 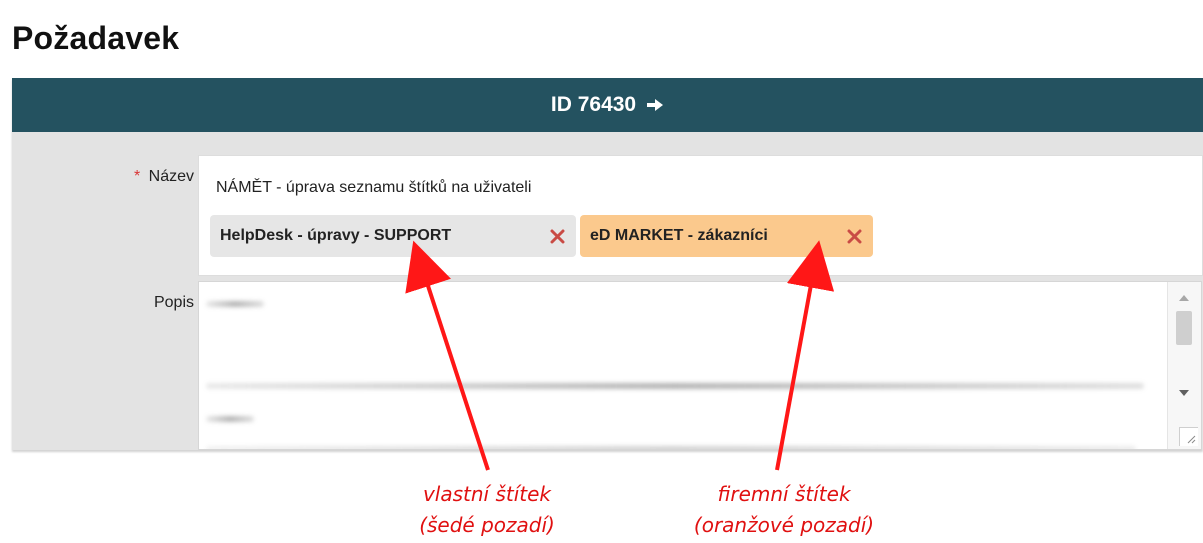 What do you see at coordinates (593, 104) in the screenshot?
I see `request-id-label: ID 76430` at bounding box center [593, 104].